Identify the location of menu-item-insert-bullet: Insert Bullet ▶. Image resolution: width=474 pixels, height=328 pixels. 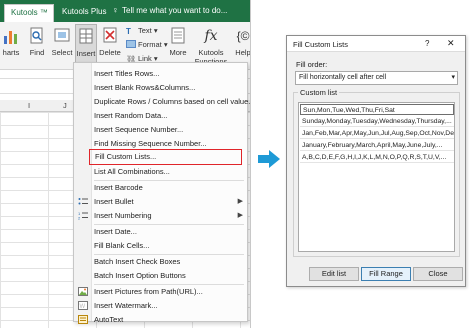
(160, 201).